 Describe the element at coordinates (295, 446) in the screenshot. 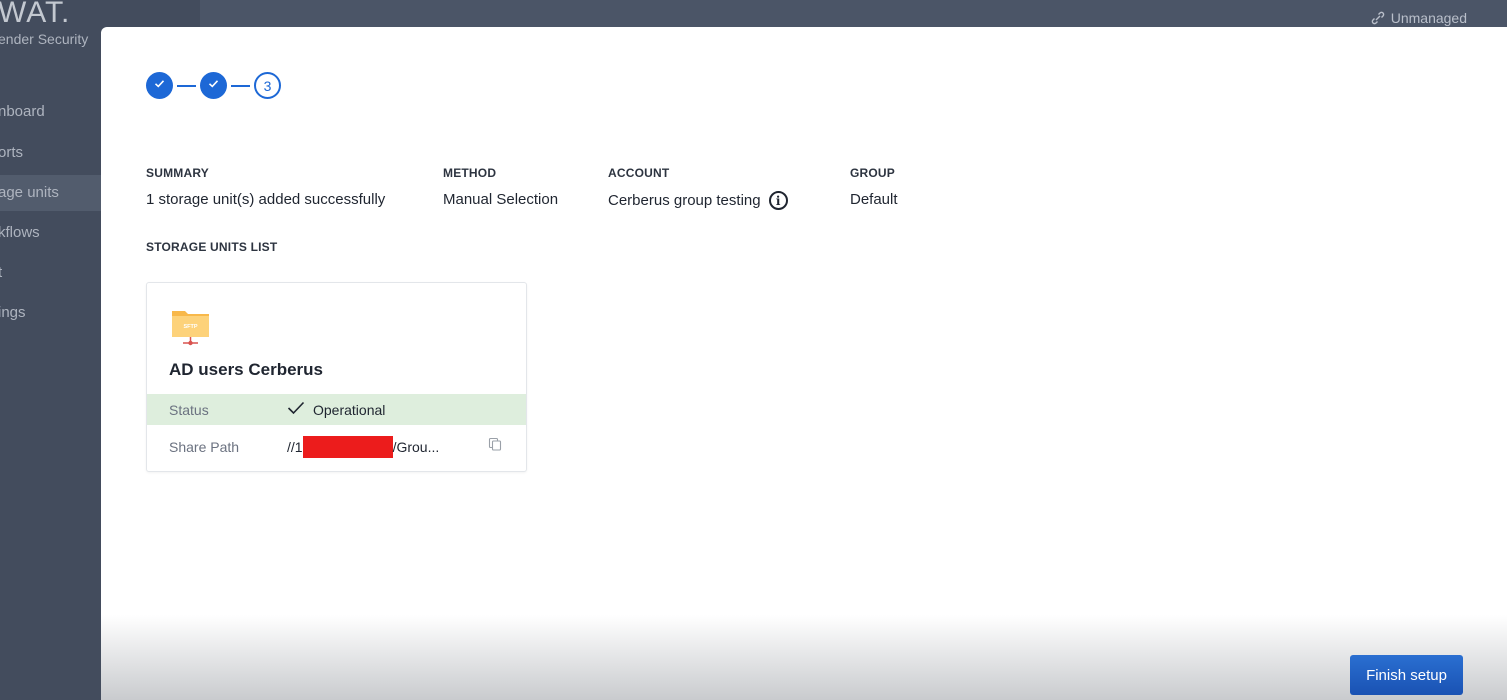

I see `share-path-prefix: //1` at that location.